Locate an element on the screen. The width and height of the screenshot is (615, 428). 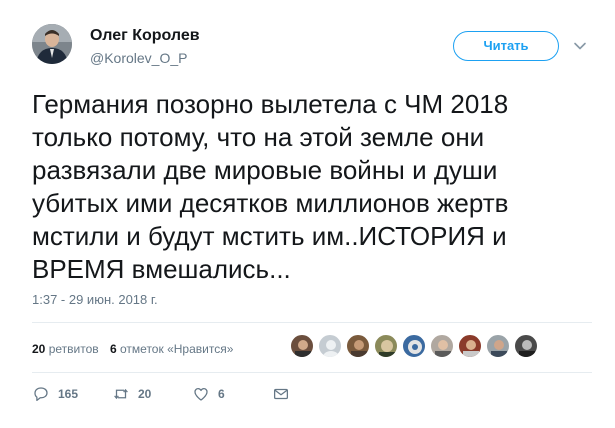
more-options-caret is located at coordinates (580, 46).